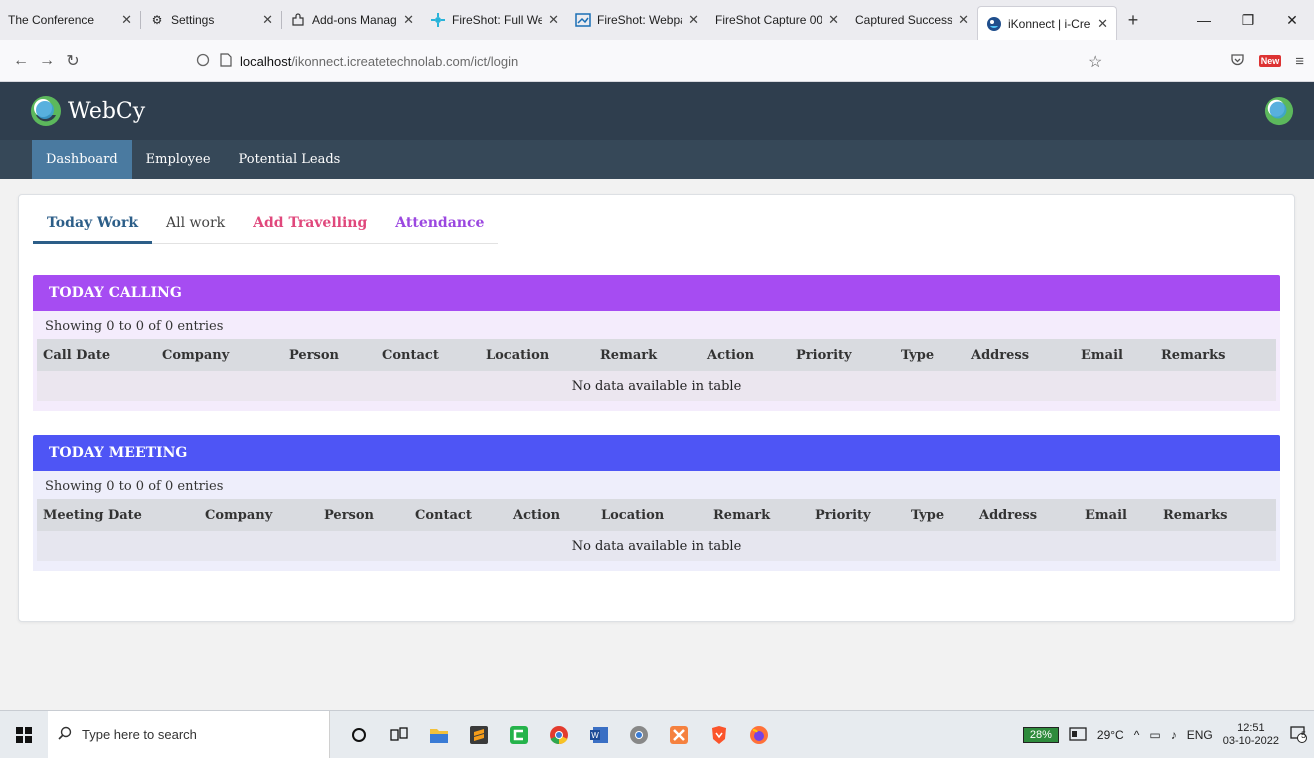 The width and height of the screenshot is (1314, 758). I want to click on new-tab-button: +, so click(1133, 20).